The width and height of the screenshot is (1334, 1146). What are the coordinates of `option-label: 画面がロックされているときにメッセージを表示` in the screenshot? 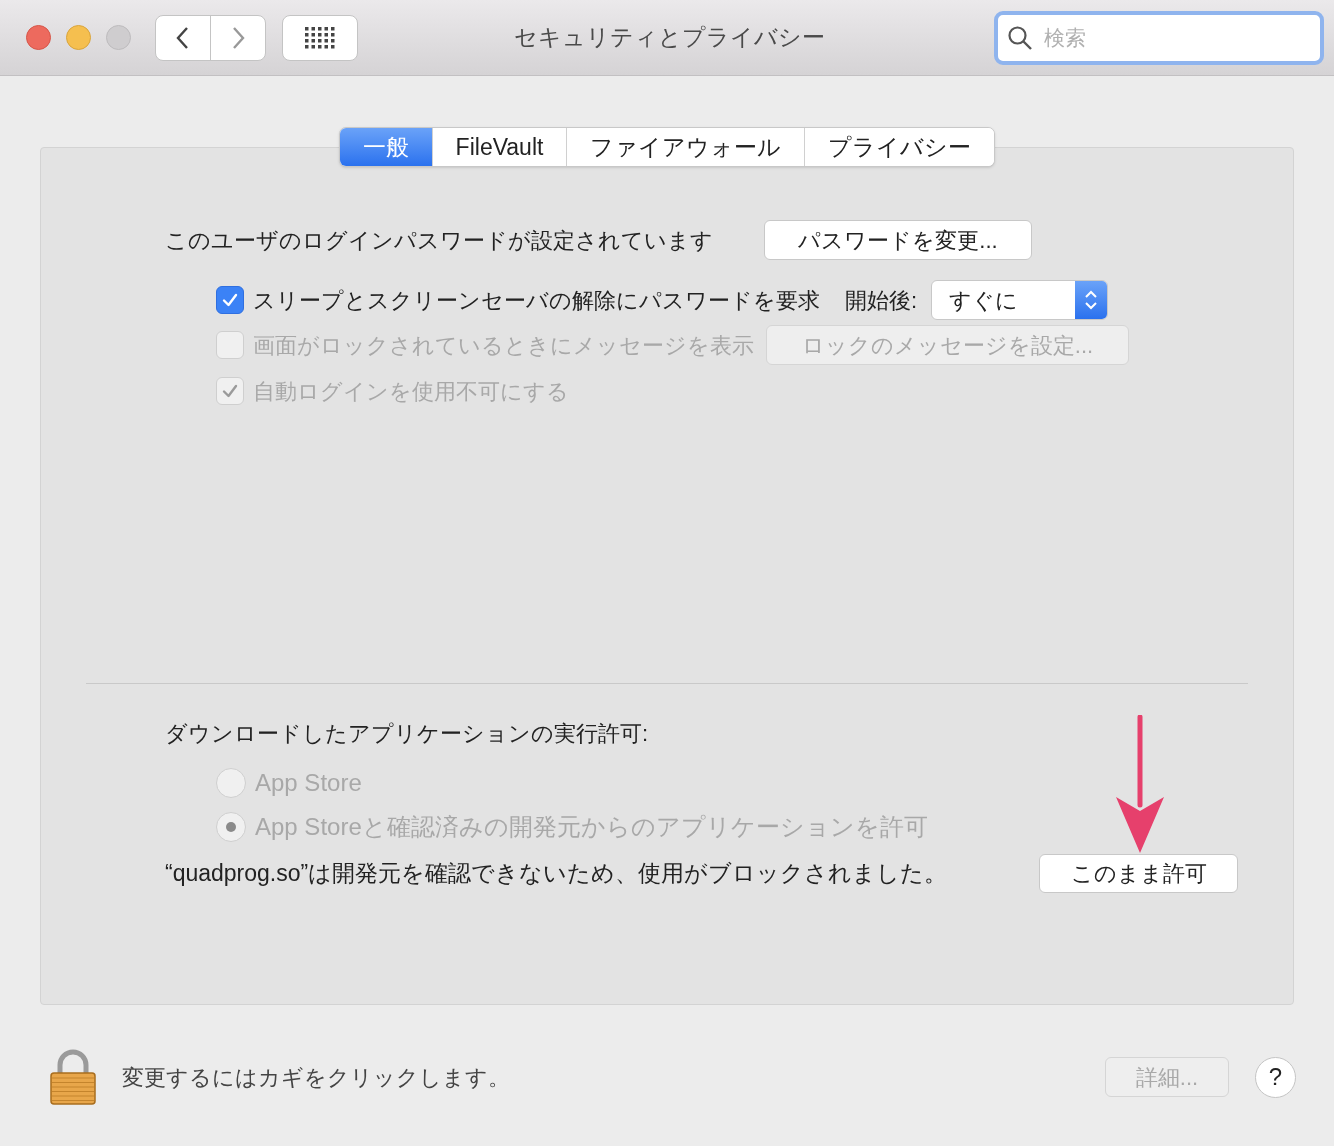 It's located at (503, 345).